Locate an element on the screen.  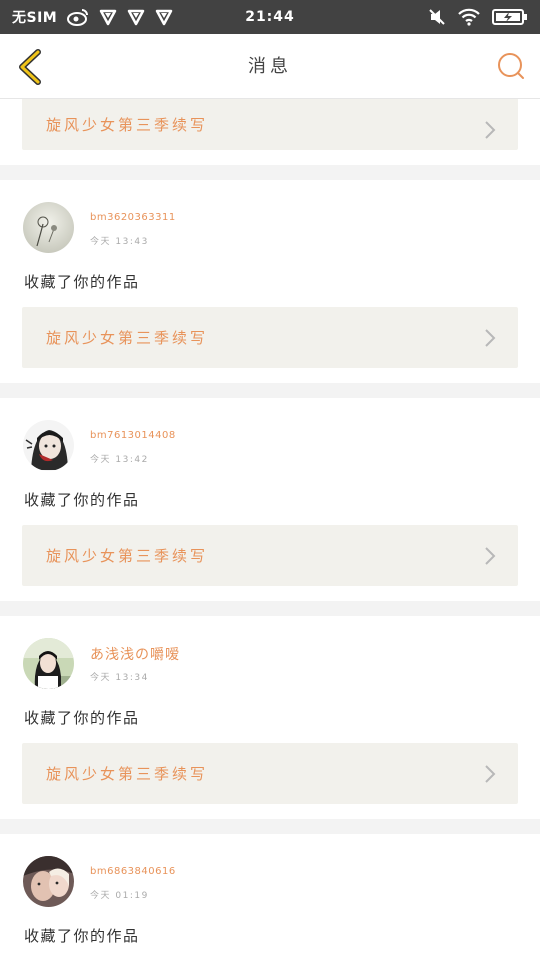
timestamp: 今天 13:34 is located at coordinates (119, 678).